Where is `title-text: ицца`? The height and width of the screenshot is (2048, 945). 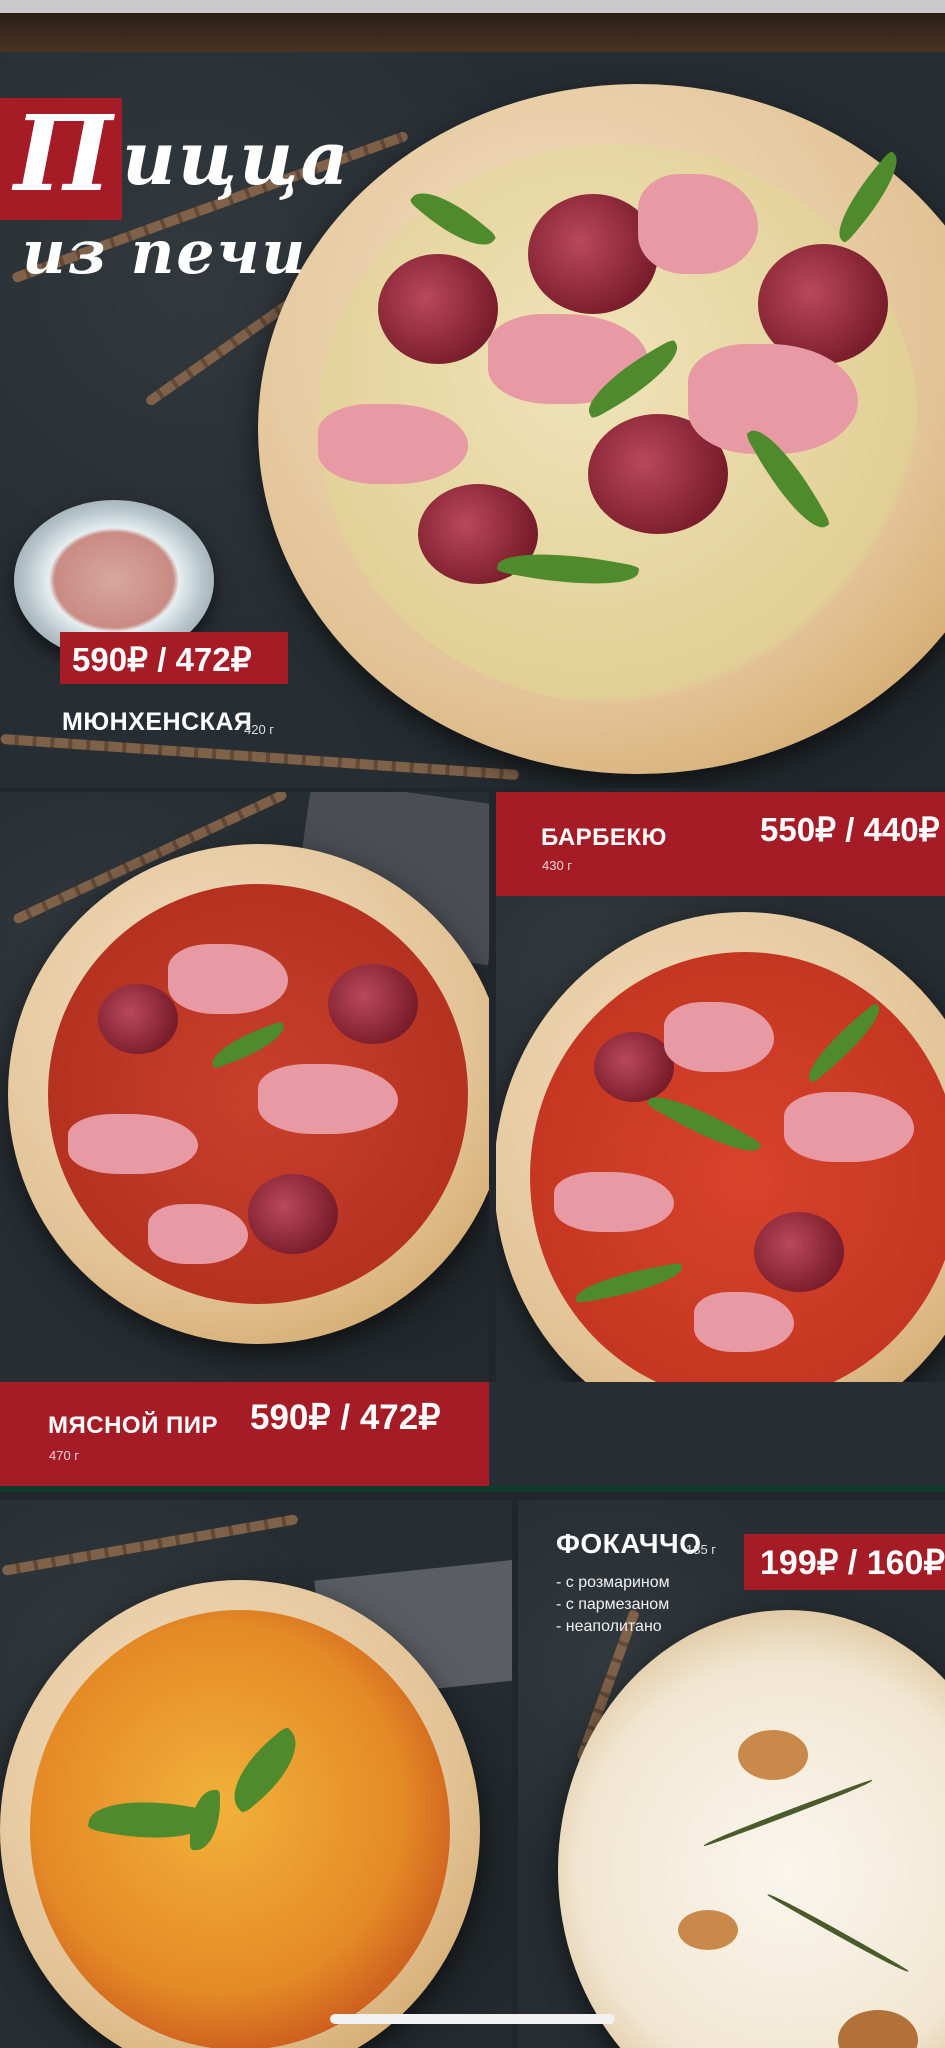 title-text: ицца is located at coordinates (236, 159).